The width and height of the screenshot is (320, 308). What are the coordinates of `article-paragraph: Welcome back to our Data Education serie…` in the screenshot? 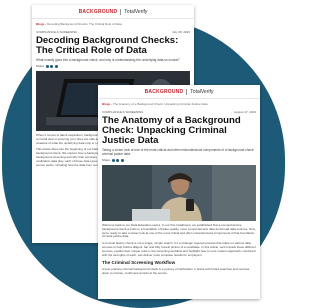 It's located at (179, 231).